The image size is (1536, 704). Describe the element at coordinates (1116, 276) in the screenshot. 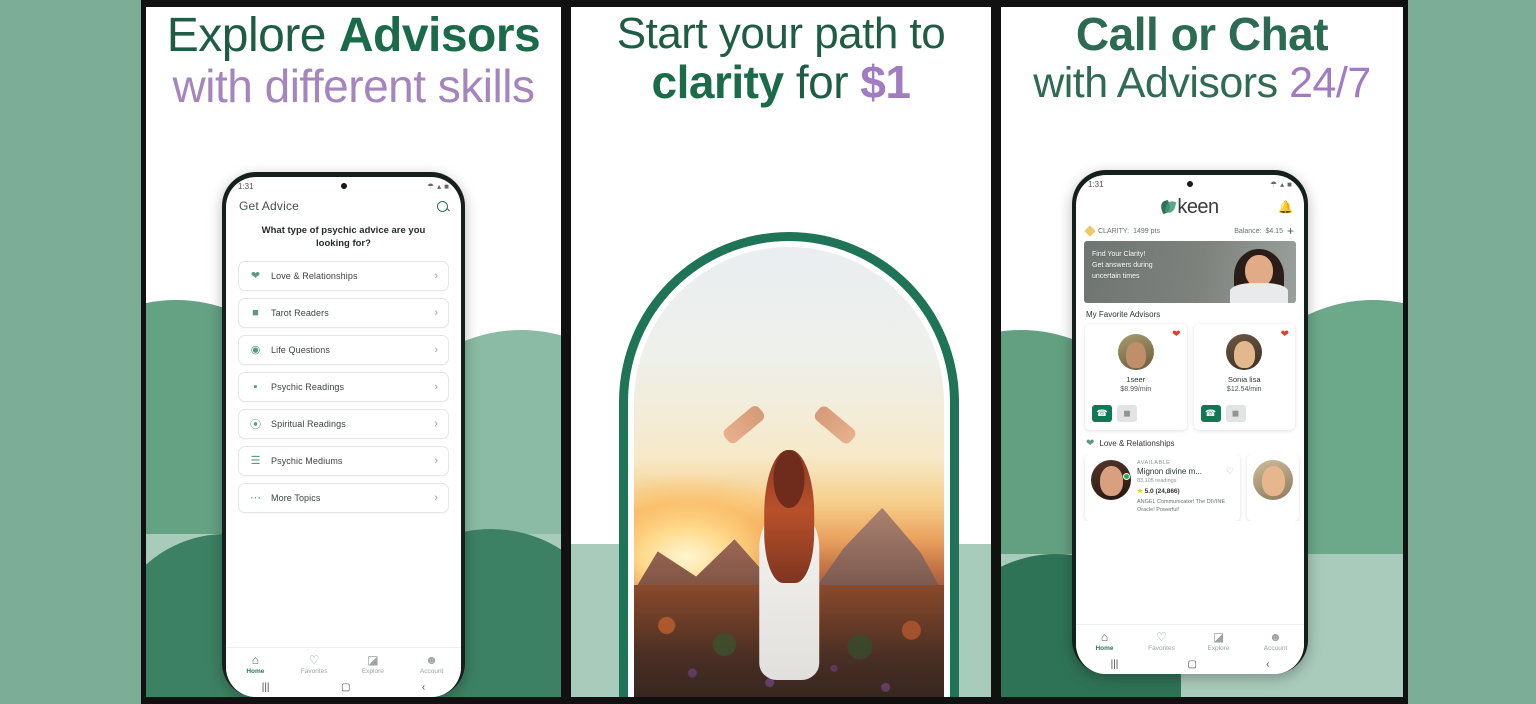

I see `promo-line-3: uncertain times` at that location.